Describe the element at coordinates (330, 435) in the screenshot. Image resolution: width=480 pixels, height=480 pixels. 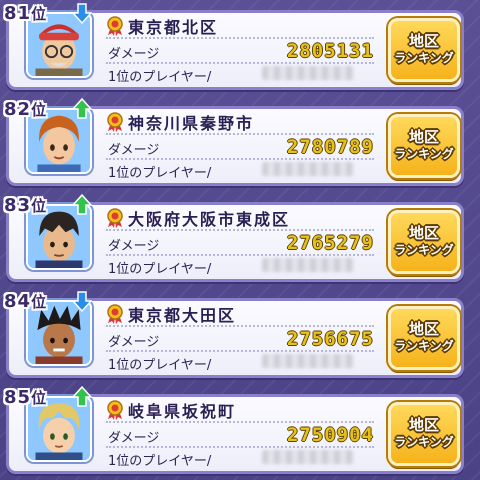
I see `damage-score: 2750904` at that location.